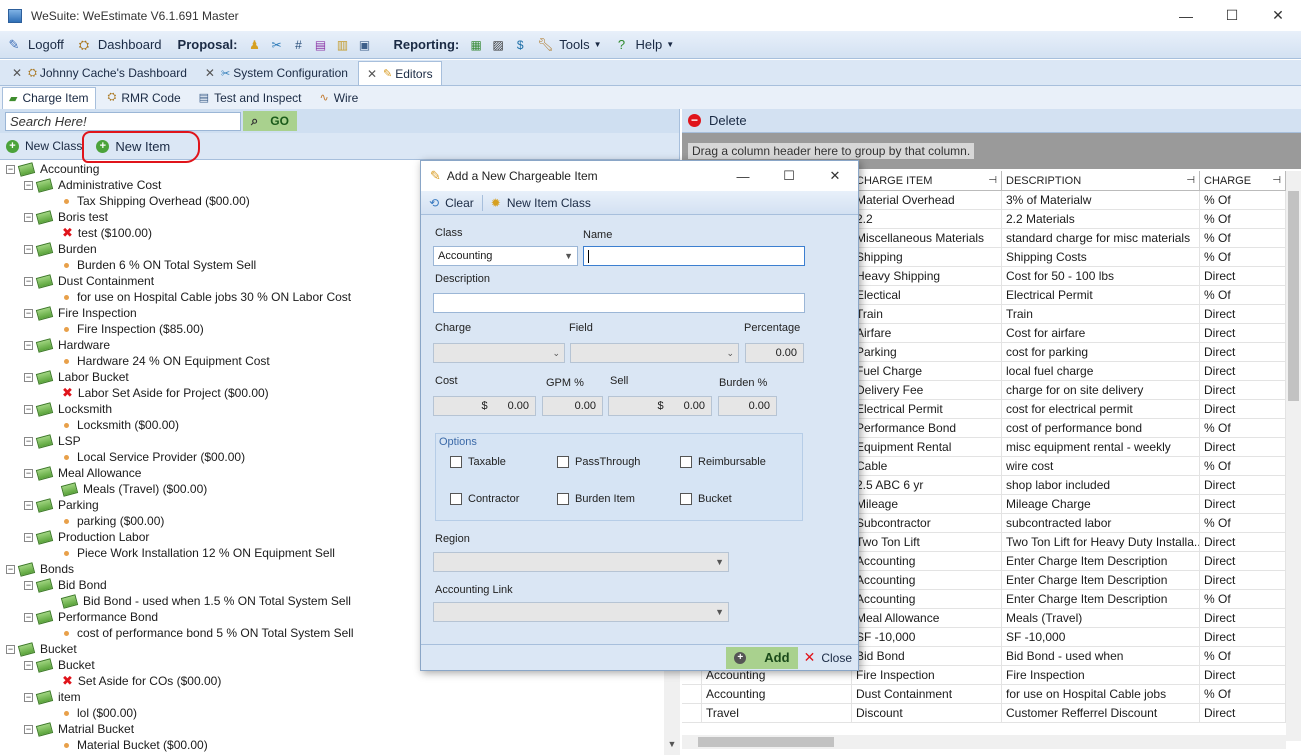 The height and width of the screenshot is (755, 1301). I want to click on sell-input: $ 0.00, so click(660, 406).